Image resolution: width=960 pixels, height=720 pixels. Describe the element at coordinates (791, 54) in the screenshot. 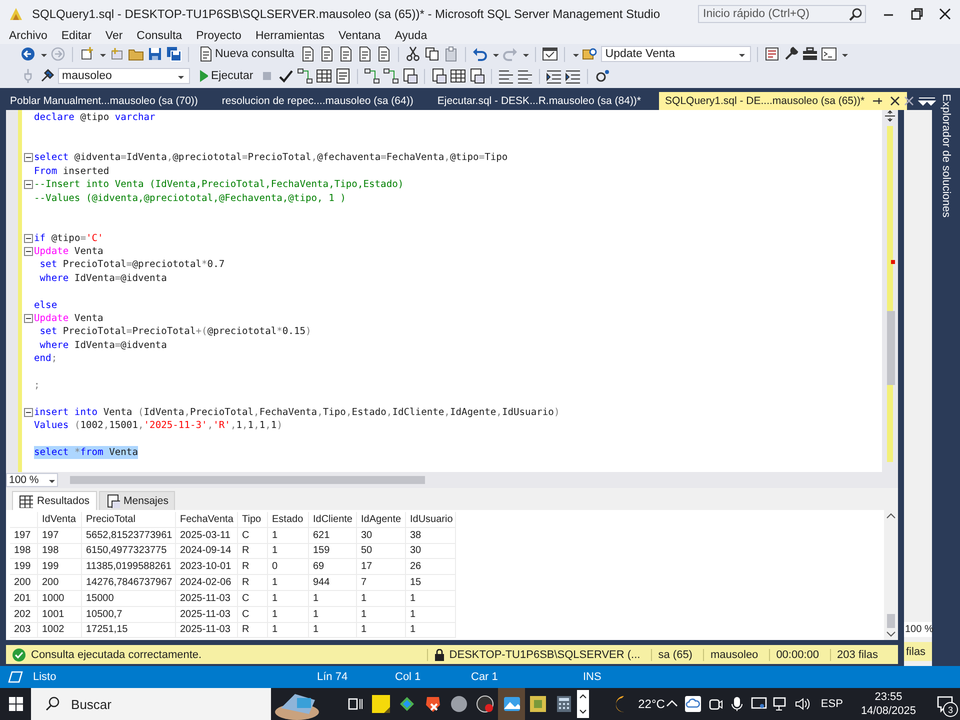

I see `wrench-icon` at that location.